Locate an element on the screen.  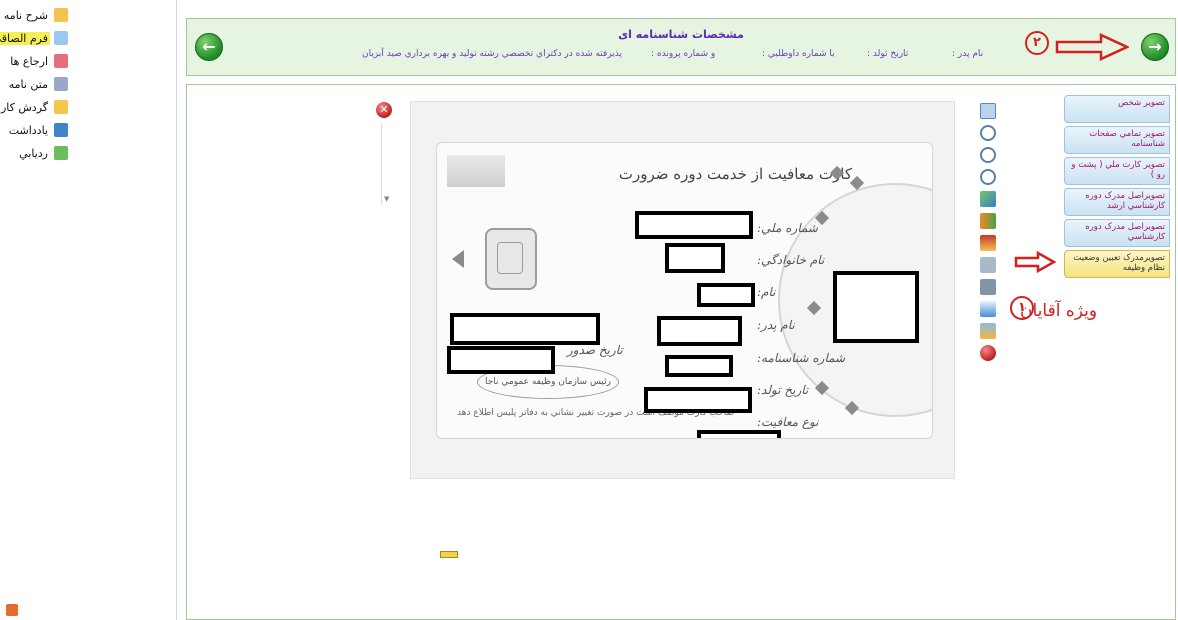
birthdate-label: تاريخ تولد : is located at coordinates (888, 54).